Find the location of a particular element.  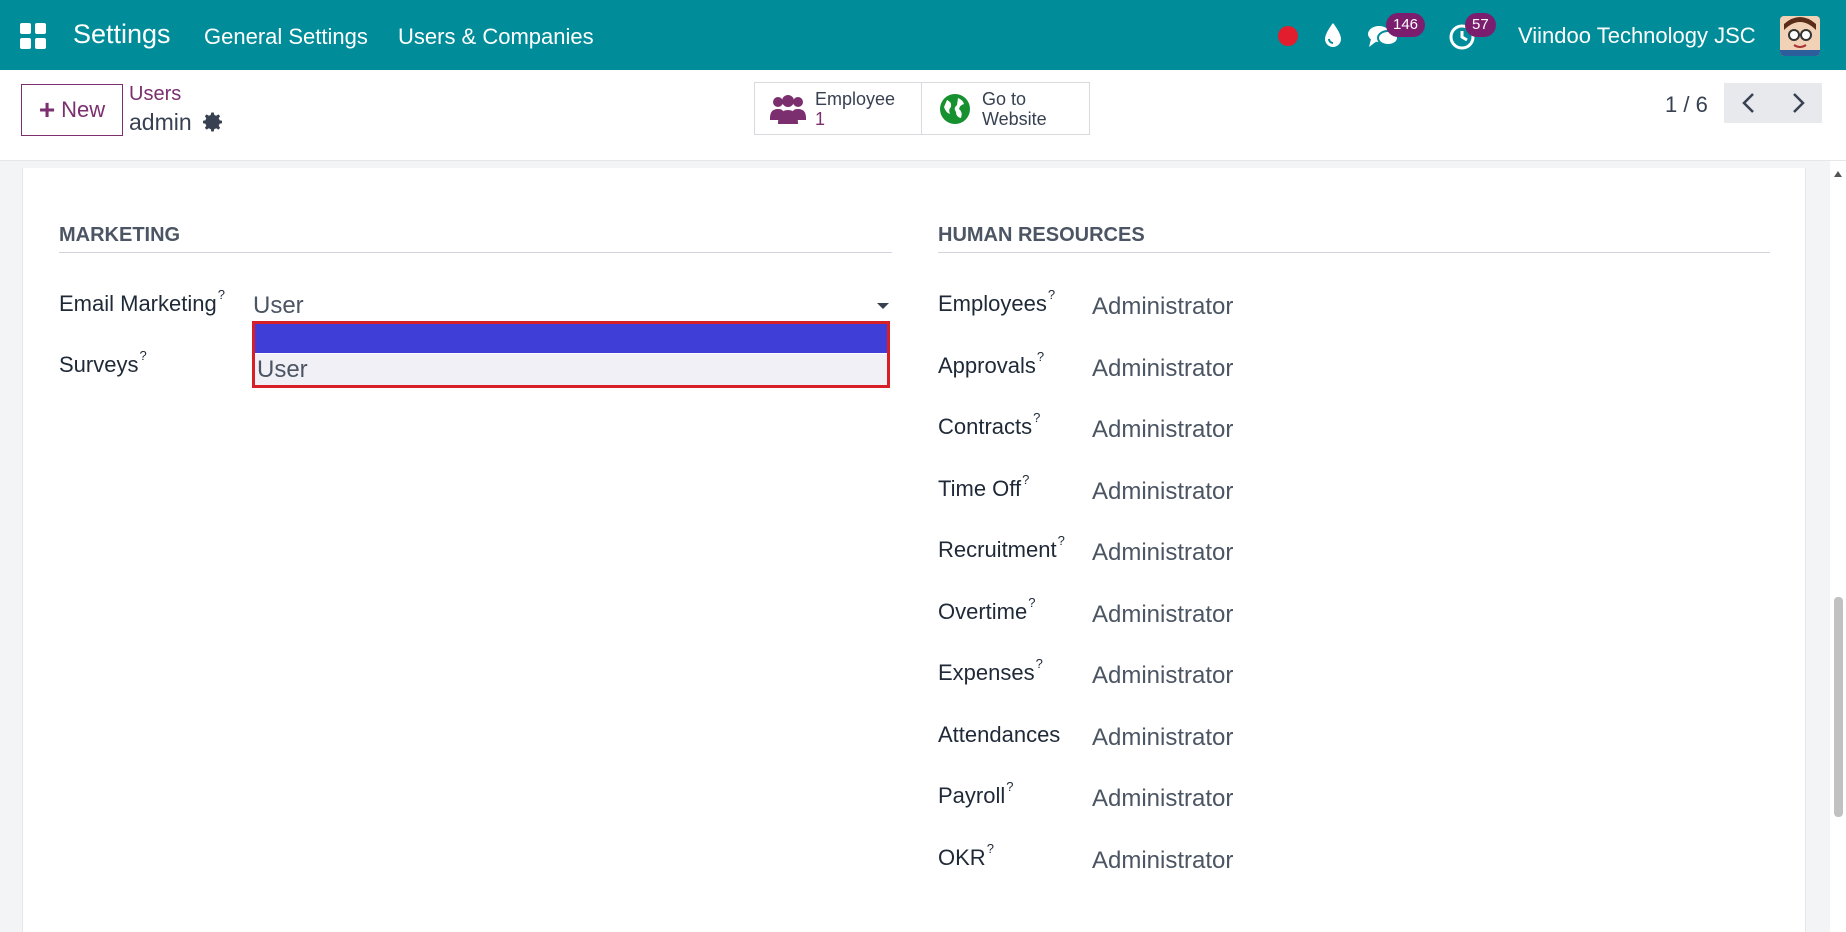

dropdown-option-user: User is located at coordinates (571, 369).